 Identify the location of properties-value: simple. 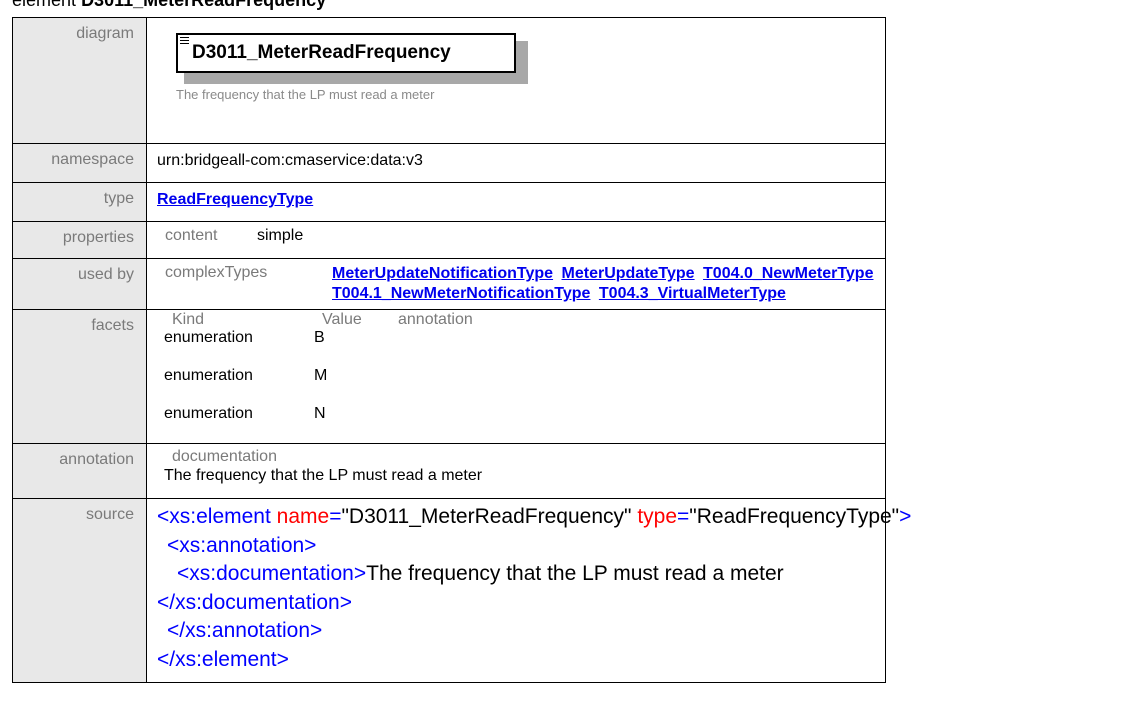
(280, 235).